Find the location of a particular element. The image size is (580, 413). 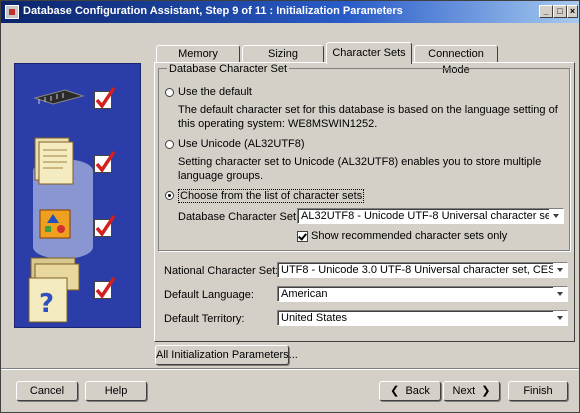

next-button: Next ❯ is located at coordinates (471, 391).